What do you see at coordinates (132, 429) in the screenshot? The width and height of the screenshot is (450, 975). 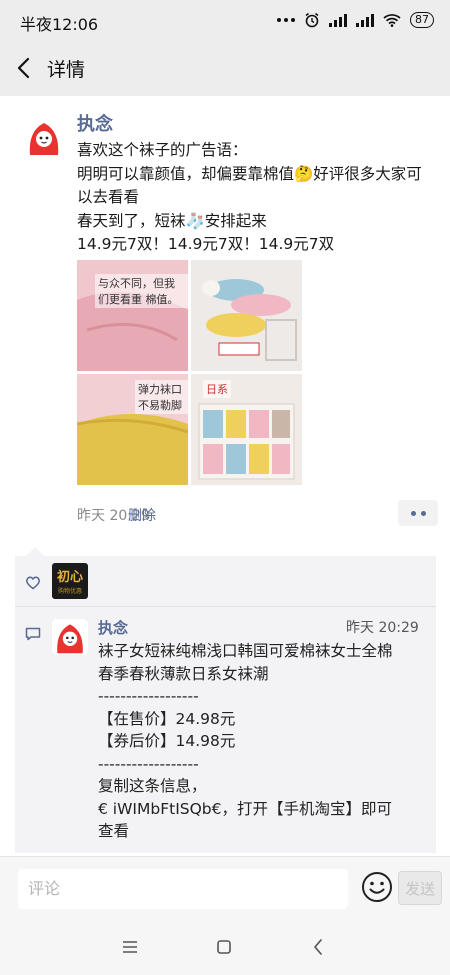 I see `post-photo-3: 弹力袜口 不易勒脚` at bounding box center [132, 429].